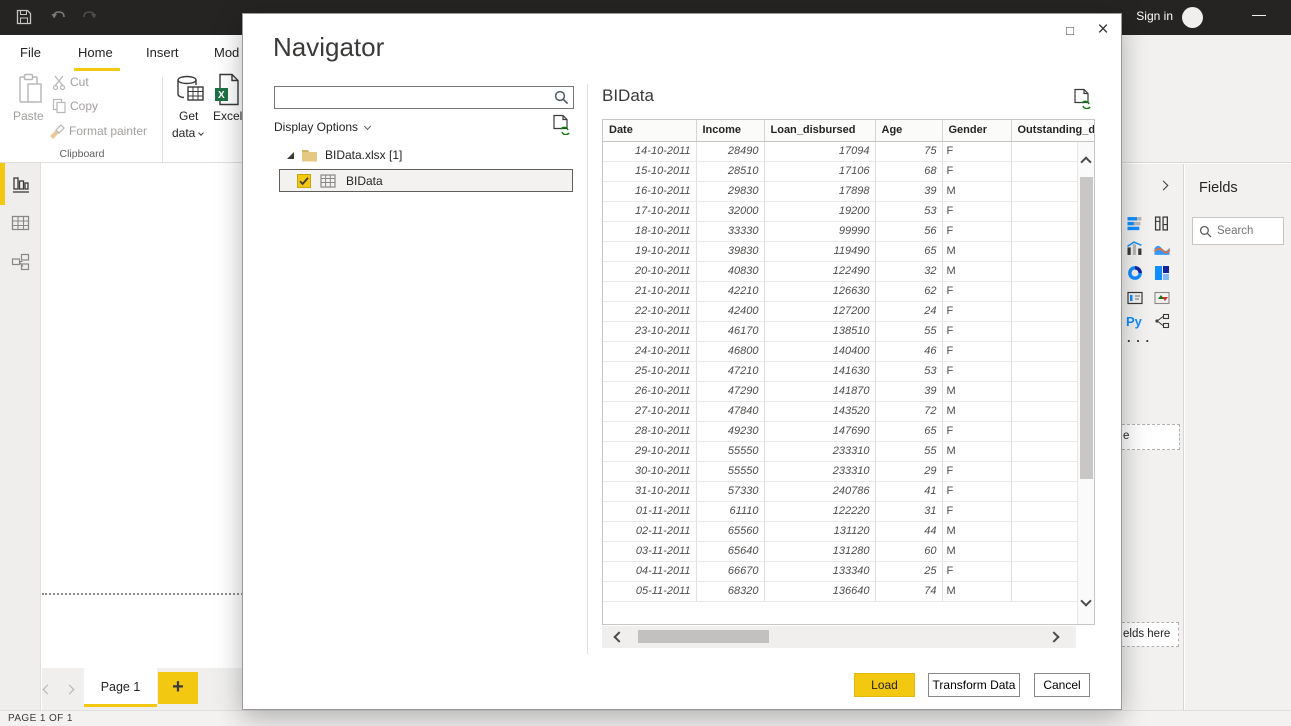  Describe the element at coordinates (650, 131) in the screenshot. I see `column-header: Date` at that location.